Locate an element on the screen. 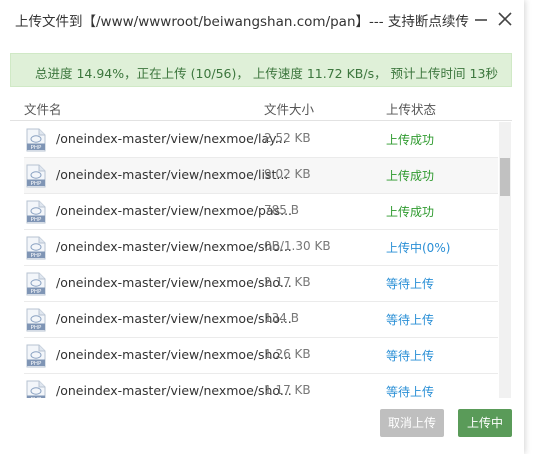  file-size: 1.26 KB is located at coordinates (287, 354).